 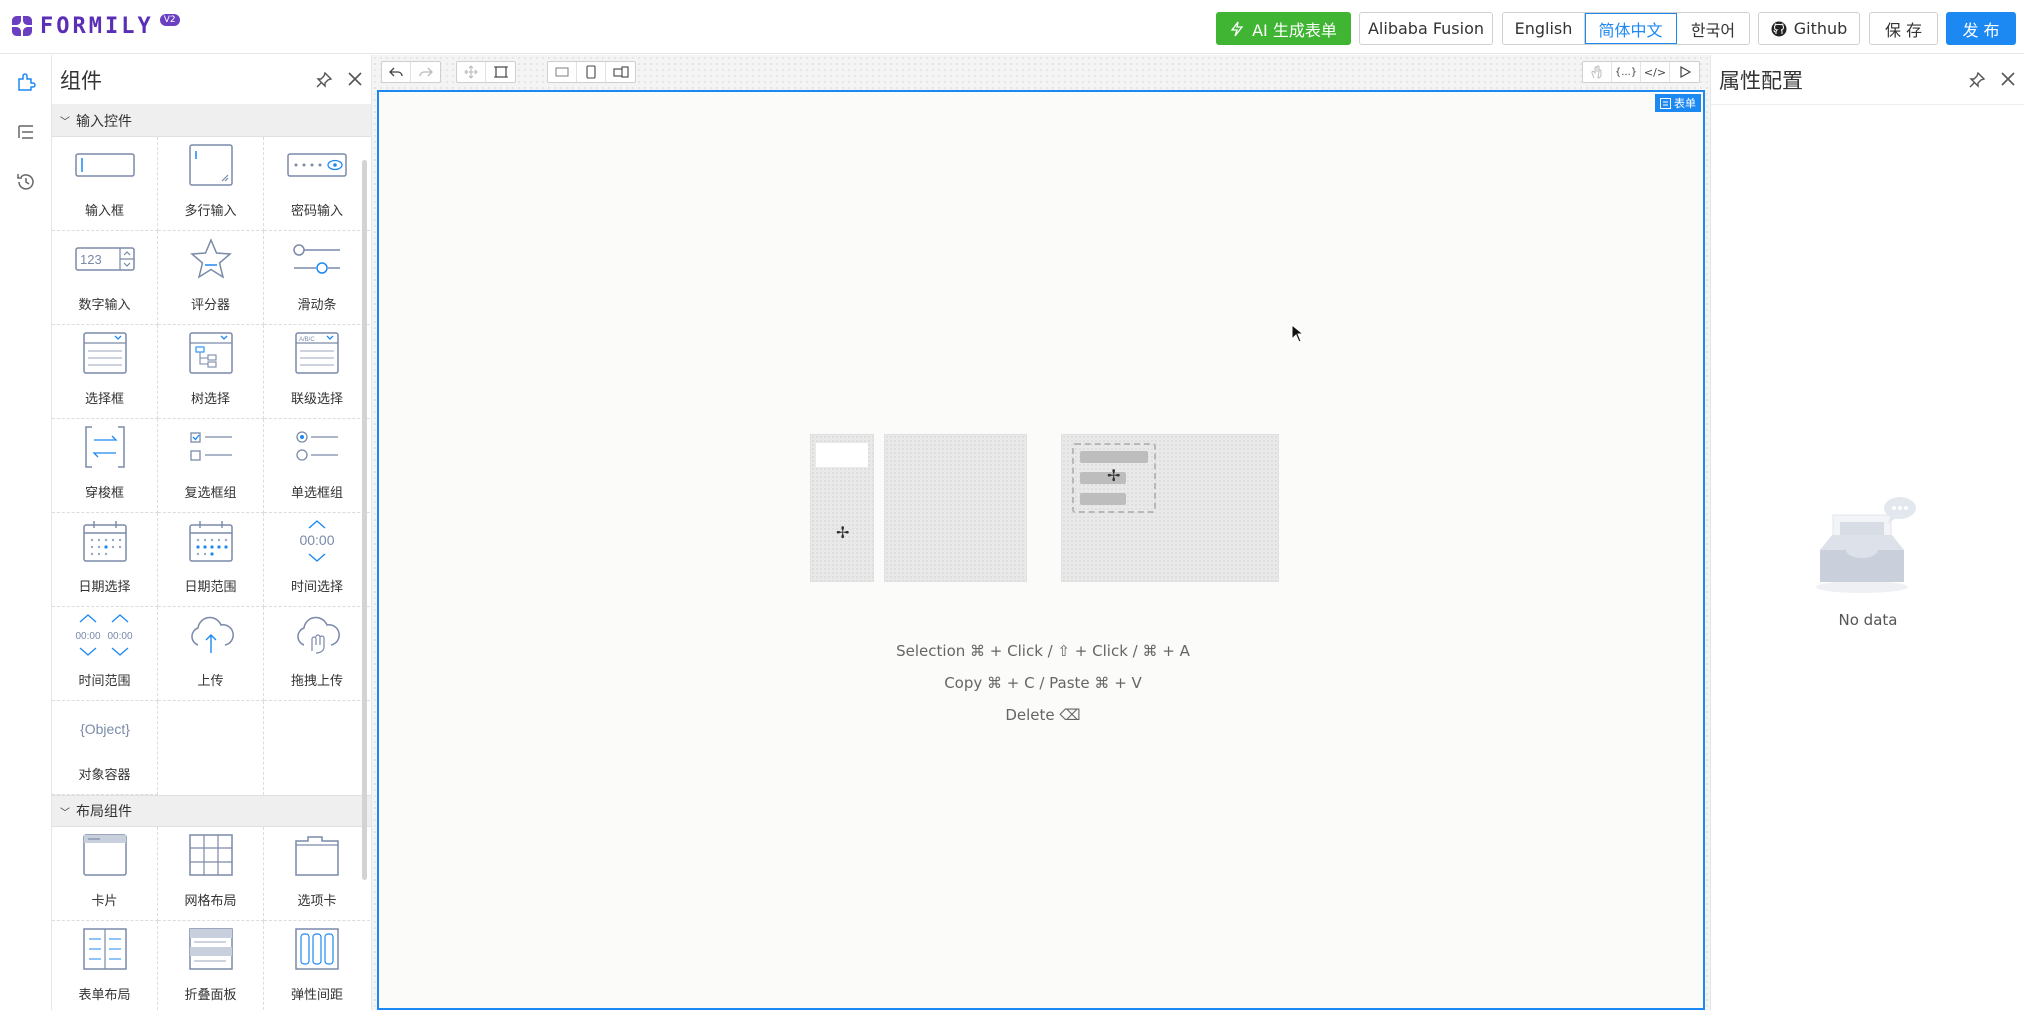 What do you see at coordinates (211, 80) in the screenshot?
I see `component-panel-header: 组件` at bounding box center [211, 80].